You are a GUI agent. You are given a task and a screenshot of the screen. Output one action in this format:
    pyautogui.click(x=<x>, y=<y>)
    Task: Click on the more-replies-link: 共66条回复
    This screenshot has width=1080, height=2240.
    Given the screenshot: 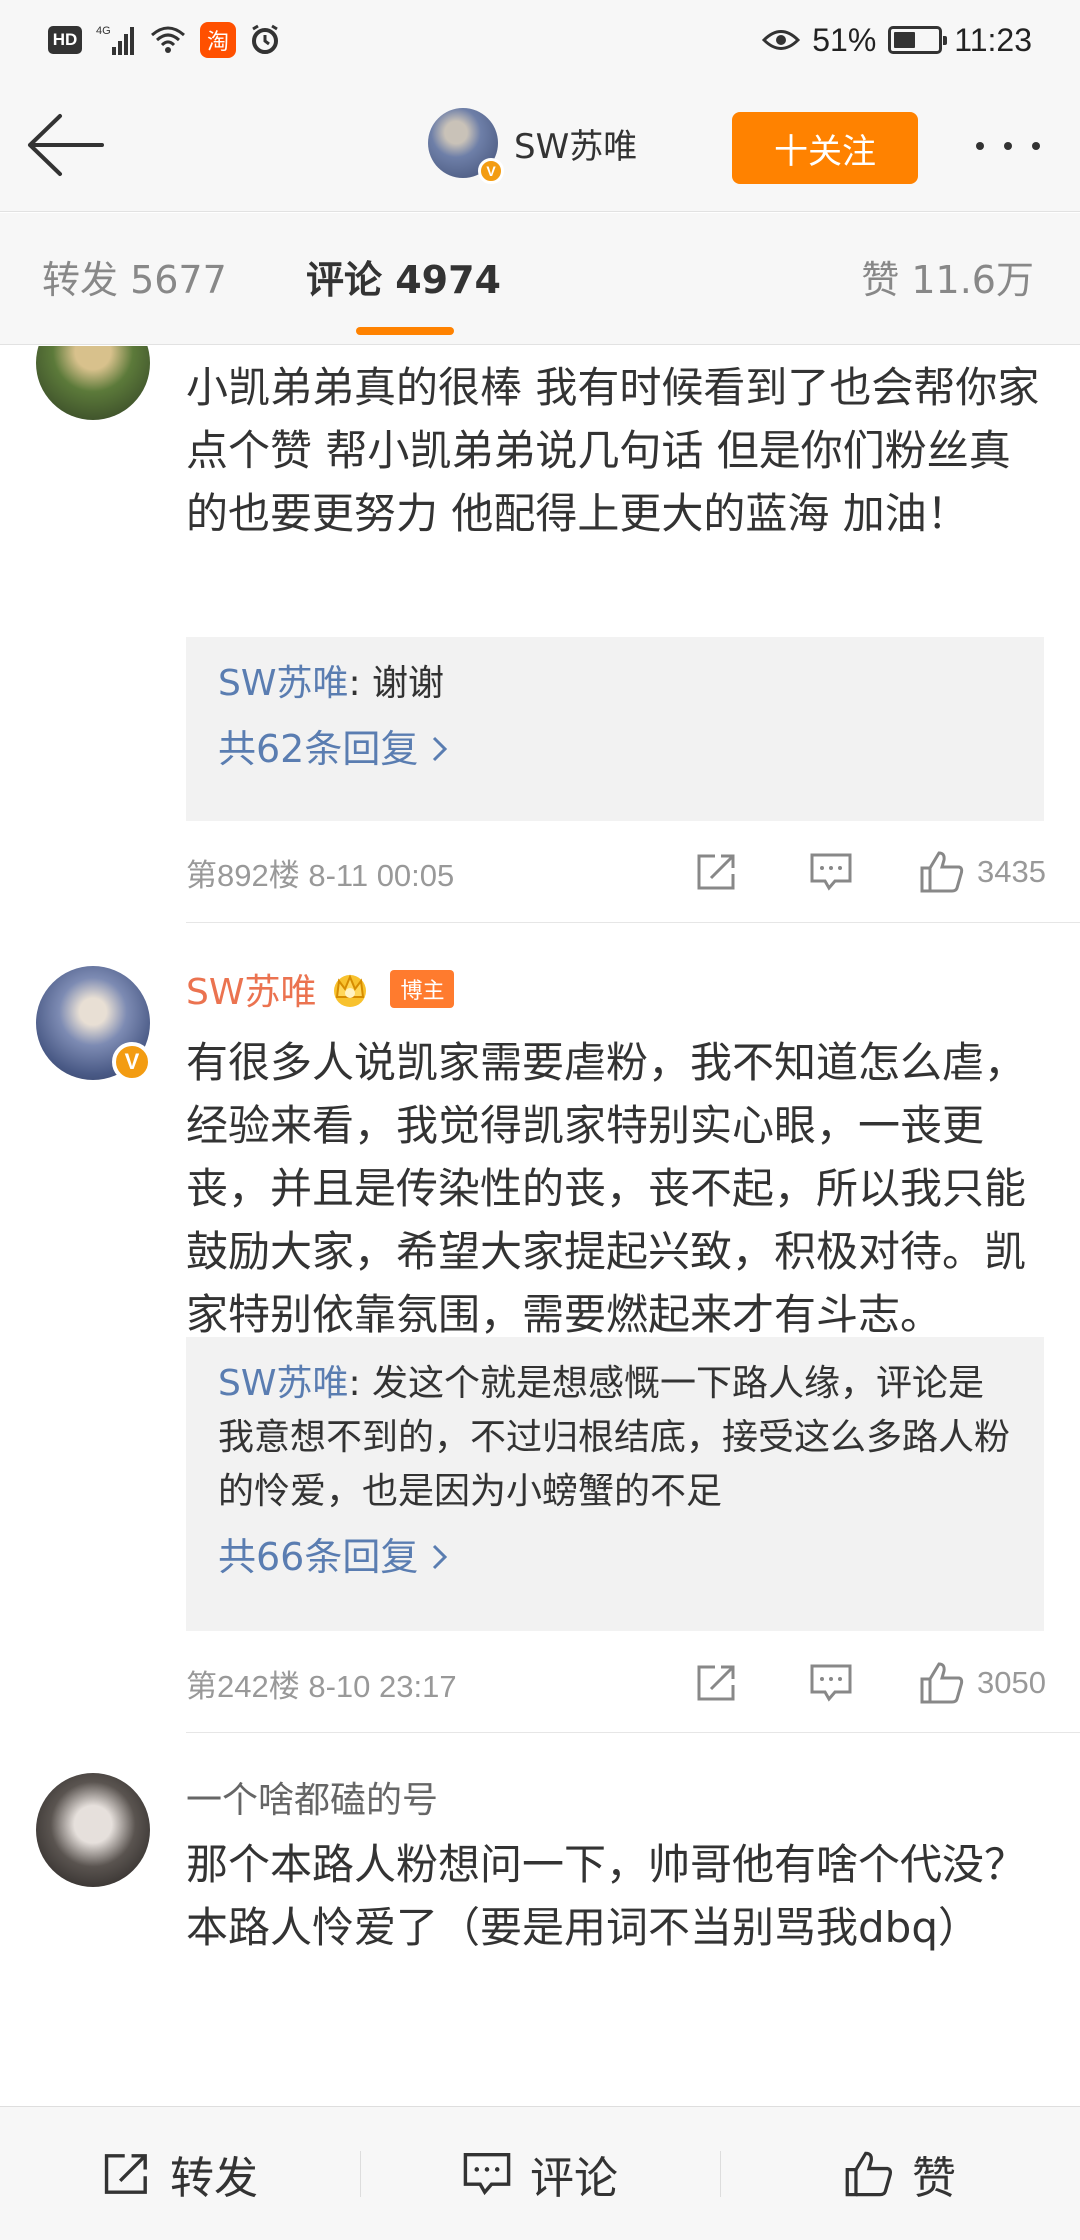 What is the action you would take?
    pyautogui.click(x=615, y=1557)
    